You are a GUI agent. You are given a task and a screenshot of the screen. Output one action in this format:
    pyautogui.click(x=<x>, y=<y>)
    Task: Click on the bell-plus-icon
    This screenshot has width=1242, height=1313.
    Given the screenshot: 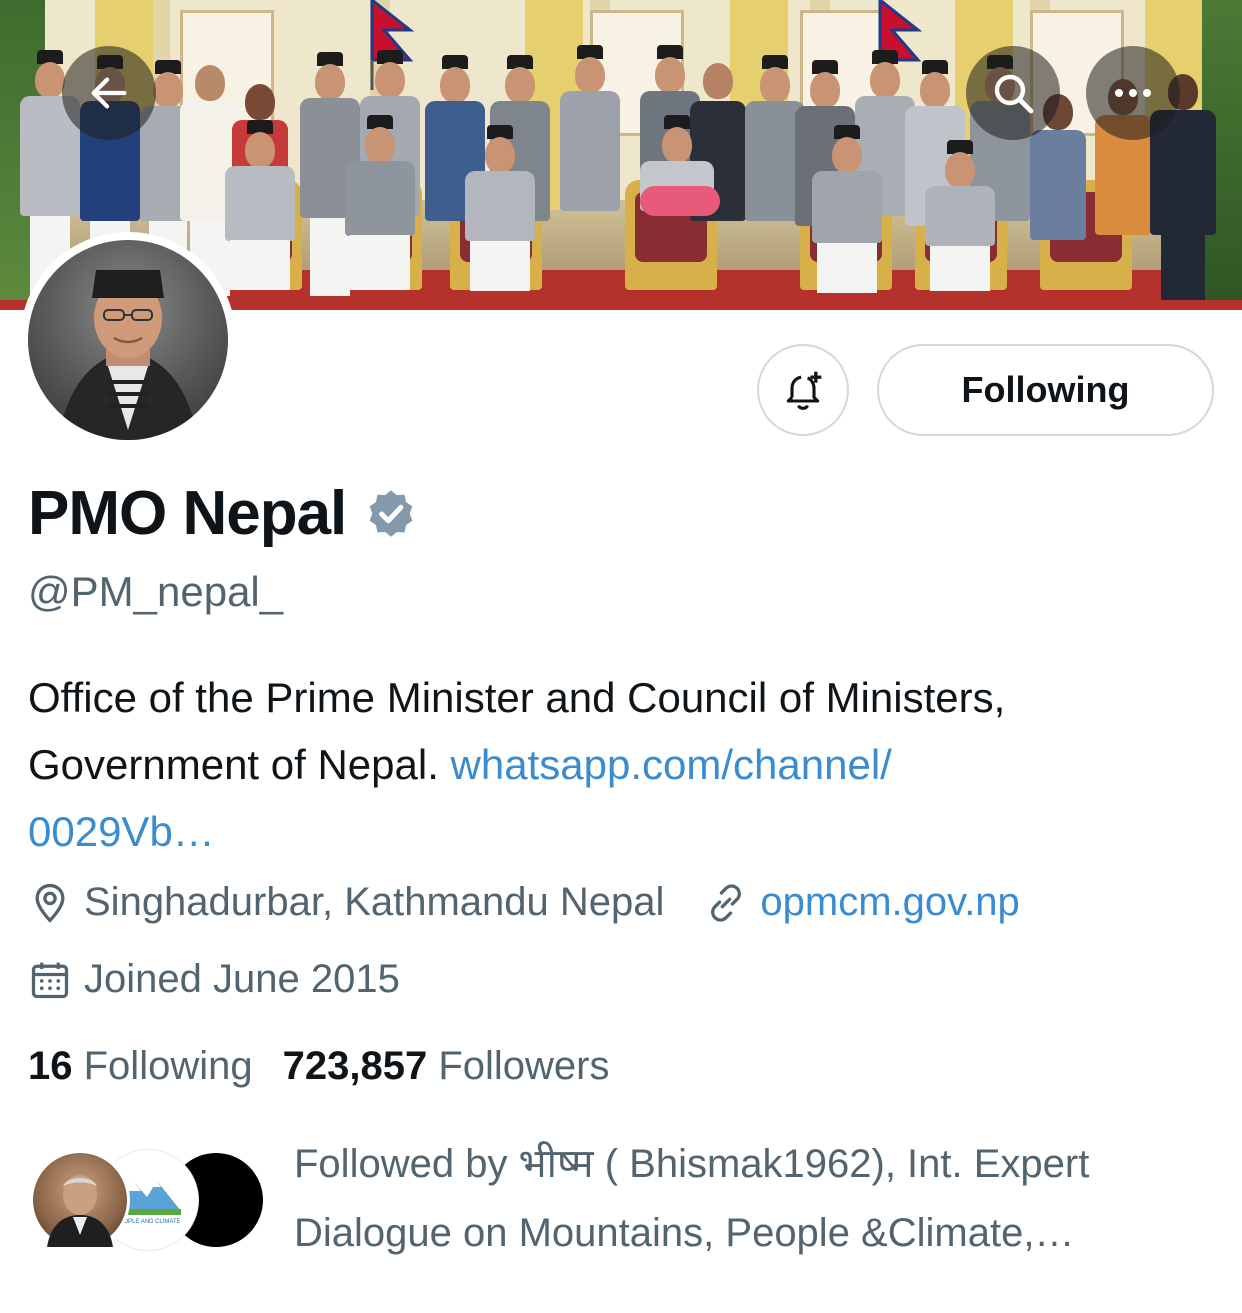 What is the action you would take?
    pyautogui.click(x=804, y=390)
    